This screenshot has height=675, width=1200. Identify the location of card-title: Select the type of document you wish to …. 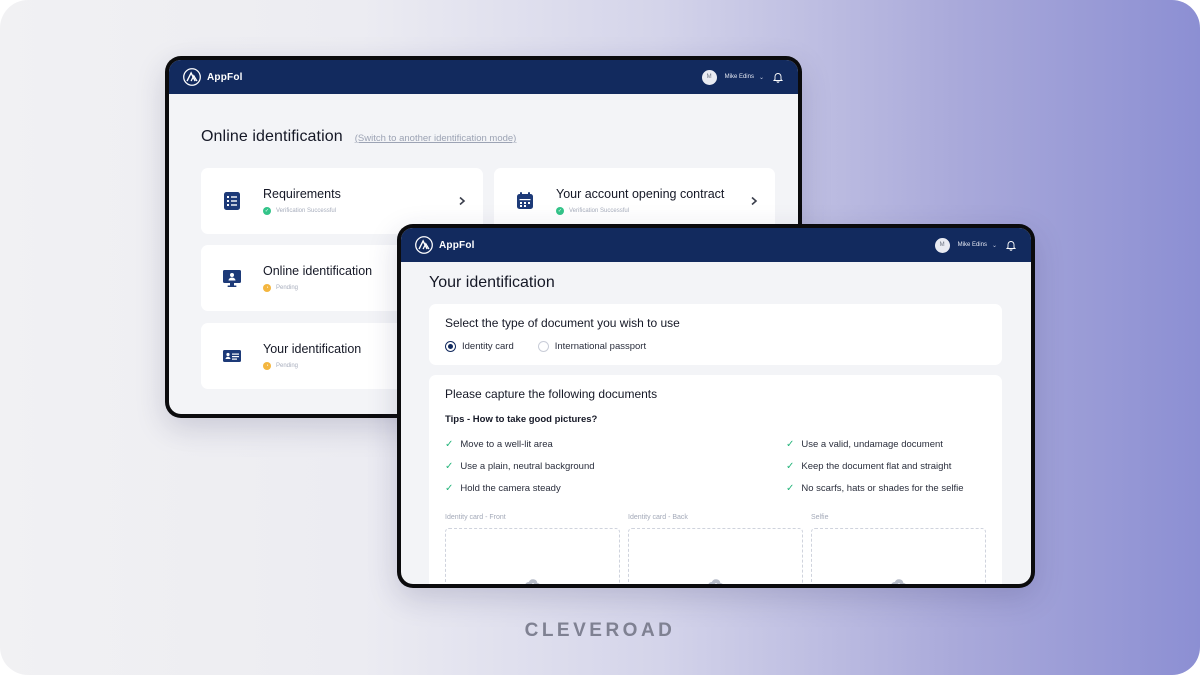
(562, 323).